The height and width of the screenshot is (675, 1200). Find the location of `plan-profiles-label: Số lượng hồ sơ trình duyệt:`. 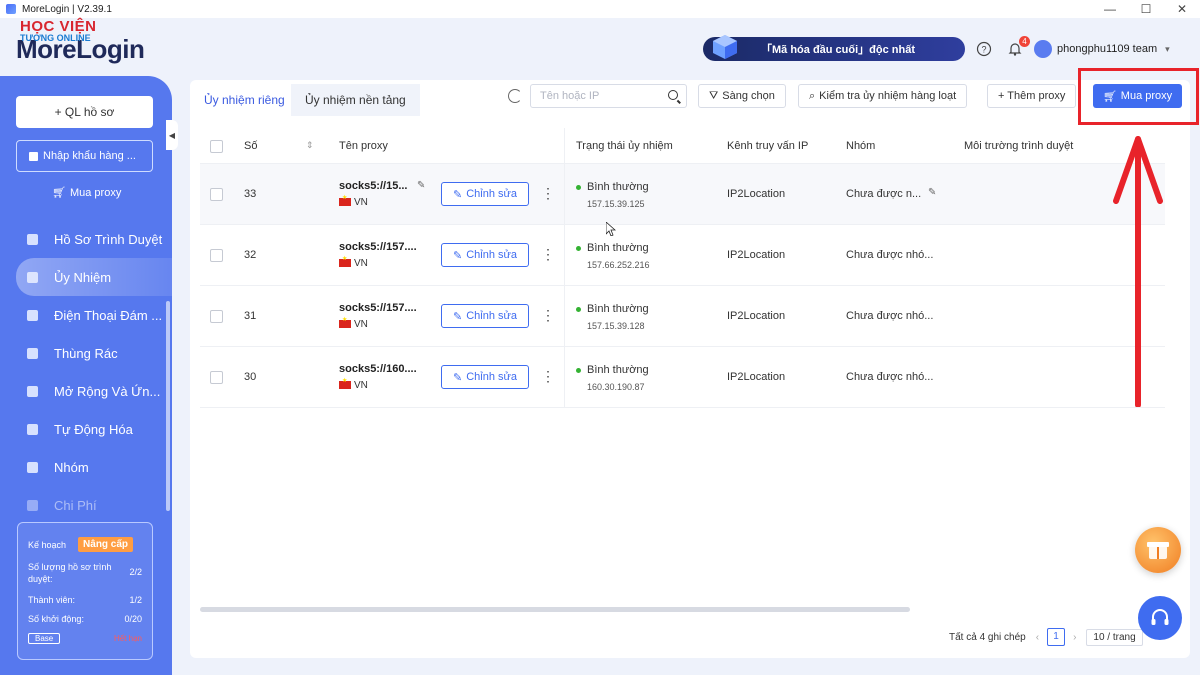

plan-profiles-label: Số lượng hồ sơ trình duyệt: is located at coordinates (70, 573).